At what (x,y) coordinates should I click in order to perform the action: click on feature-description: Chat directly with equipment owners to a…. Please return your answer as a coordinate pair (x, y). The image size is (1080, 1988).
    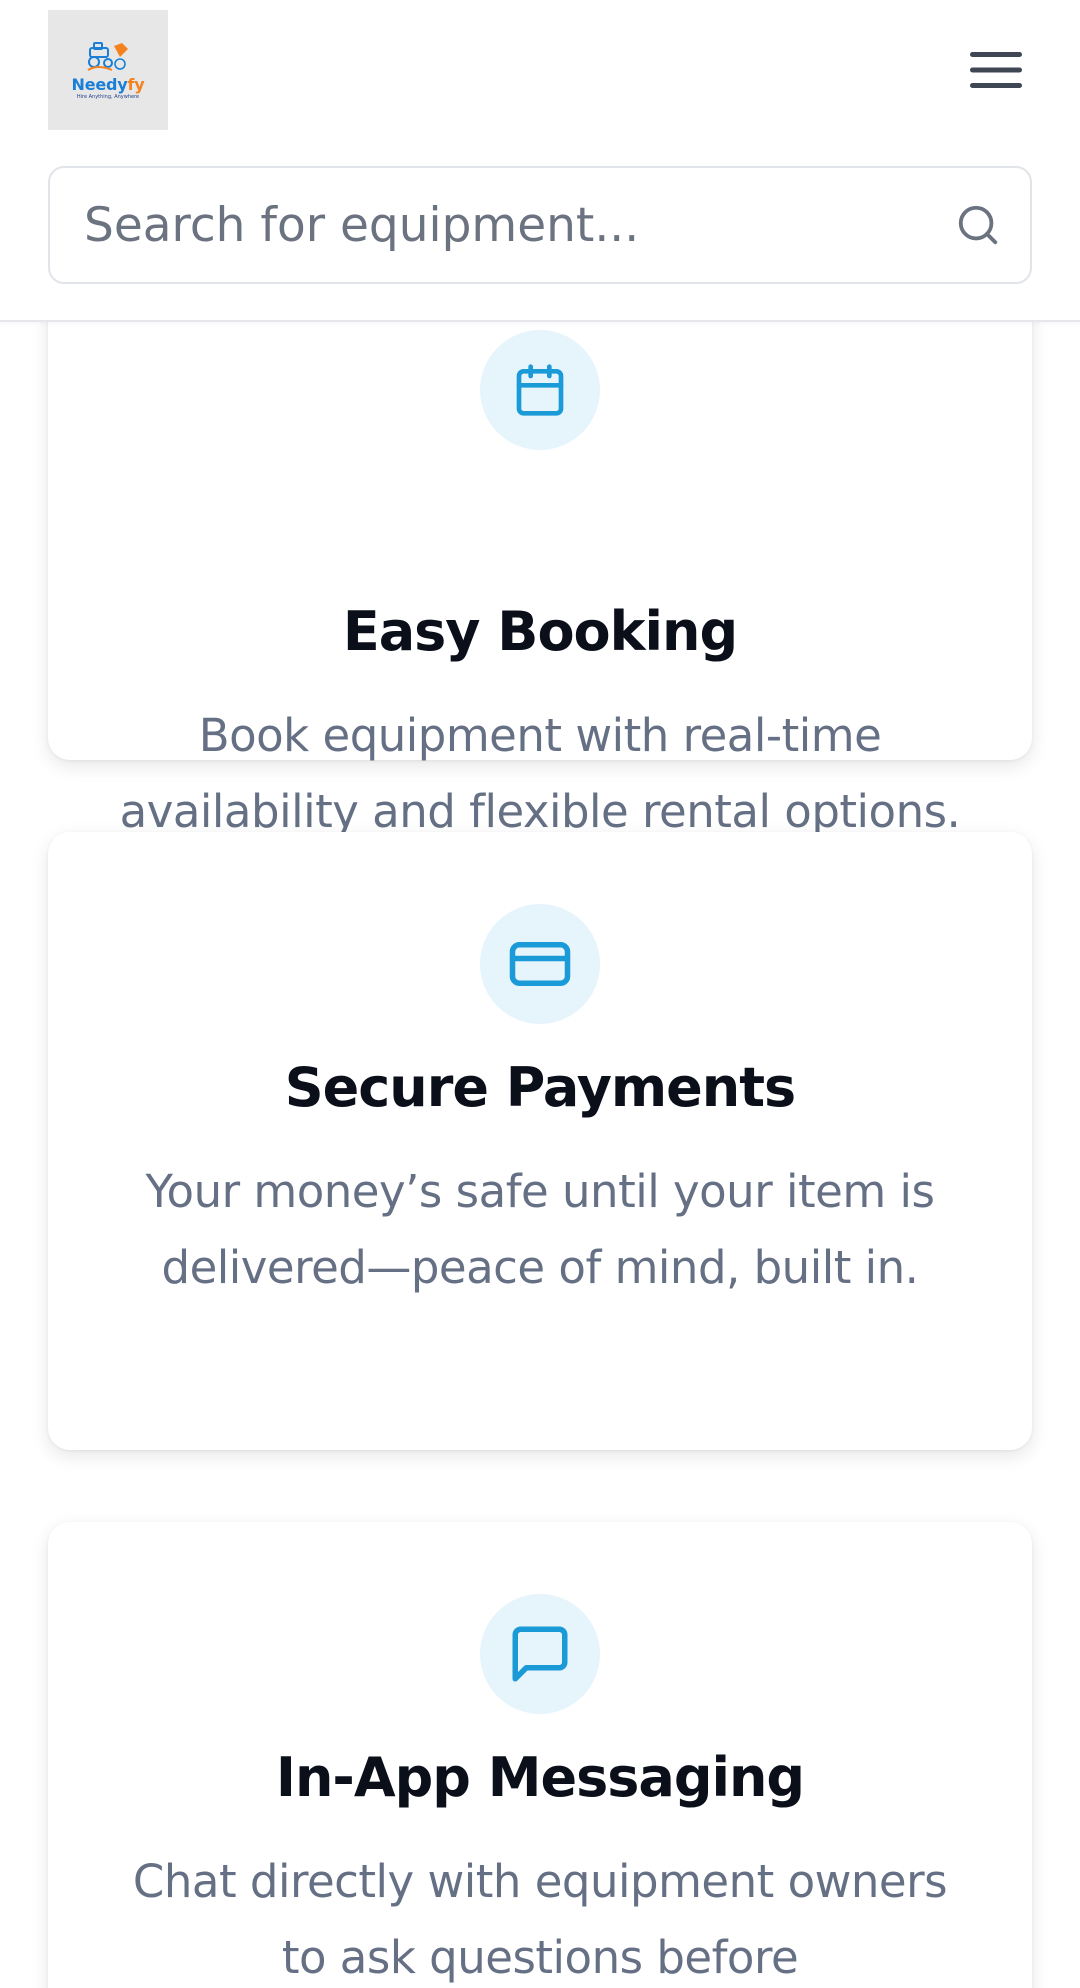
    Looking at the image, I should click on (540, 1919).